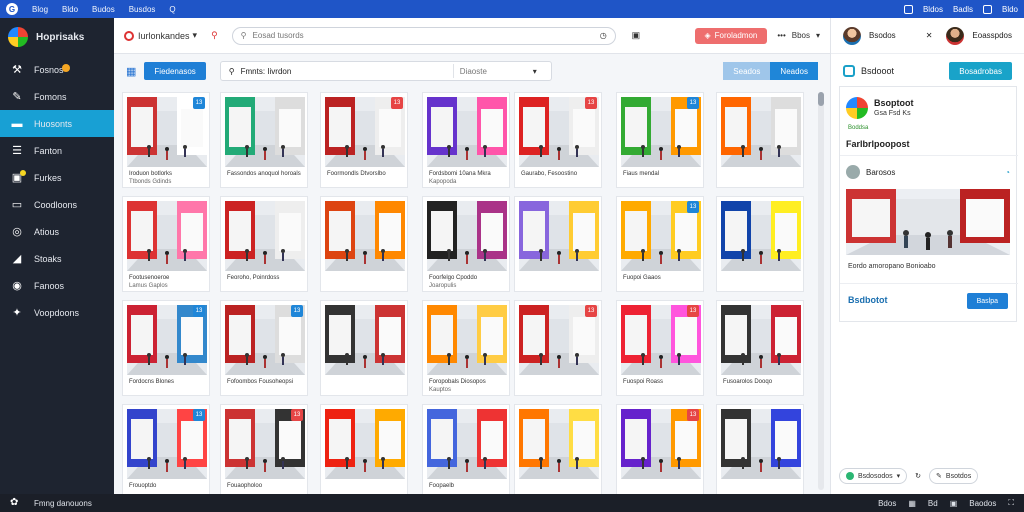  I want to click on gallery-card: 13 Frouoptdo, so click(166, 449).